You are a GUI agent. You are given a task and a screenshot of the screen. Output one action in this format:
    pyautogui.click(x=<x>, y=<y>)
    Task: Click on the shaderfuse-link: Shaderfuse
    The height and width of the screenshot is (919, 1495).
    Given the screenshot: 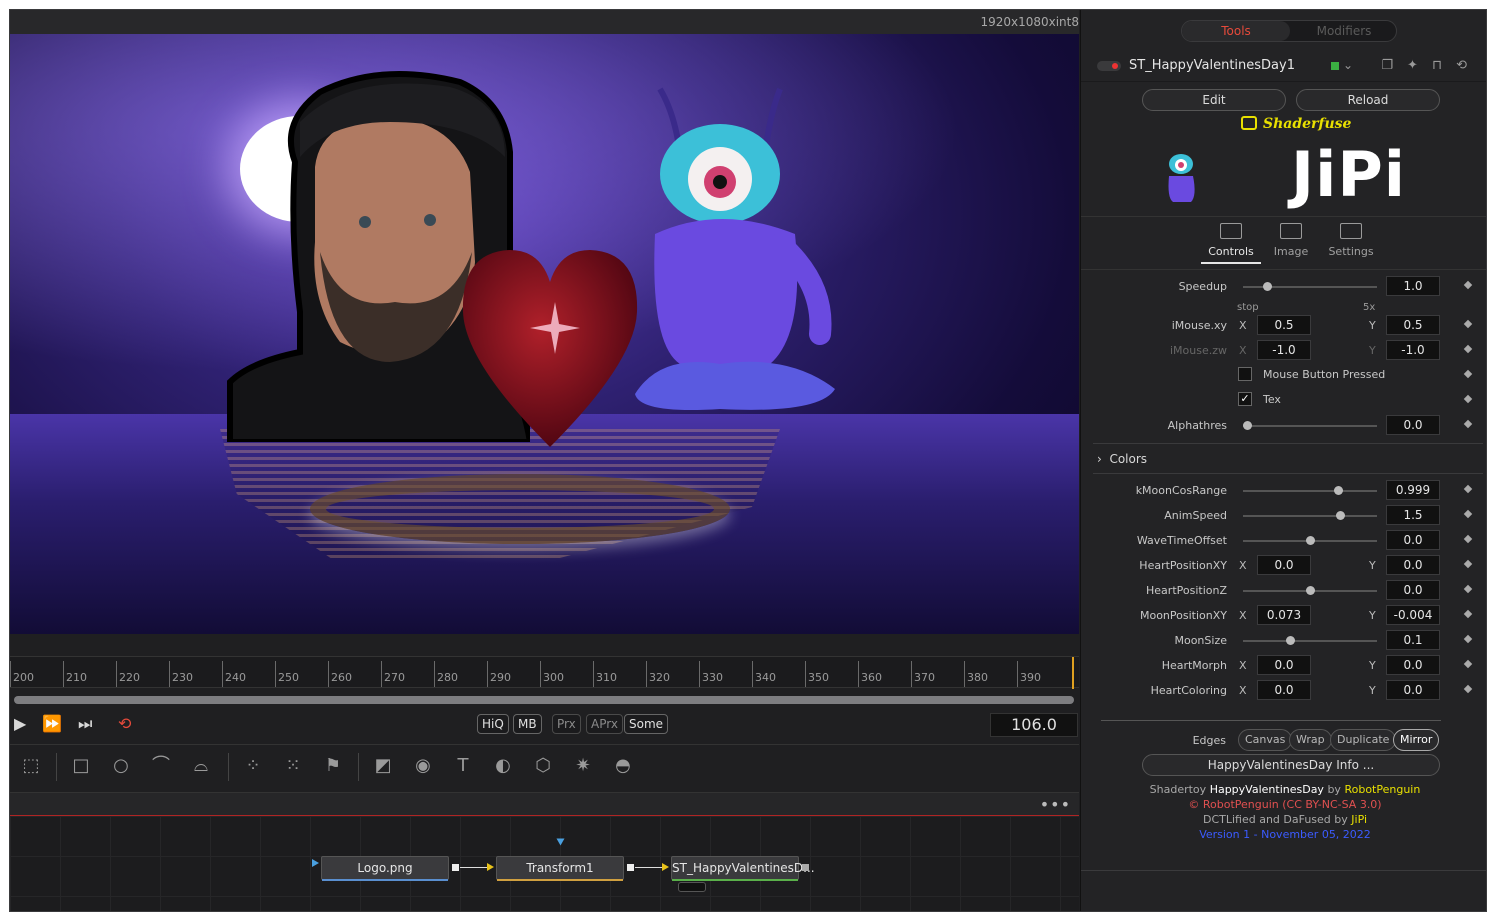 What is the action you would take?
    pyautogui.click(x=1296, y=124)
    